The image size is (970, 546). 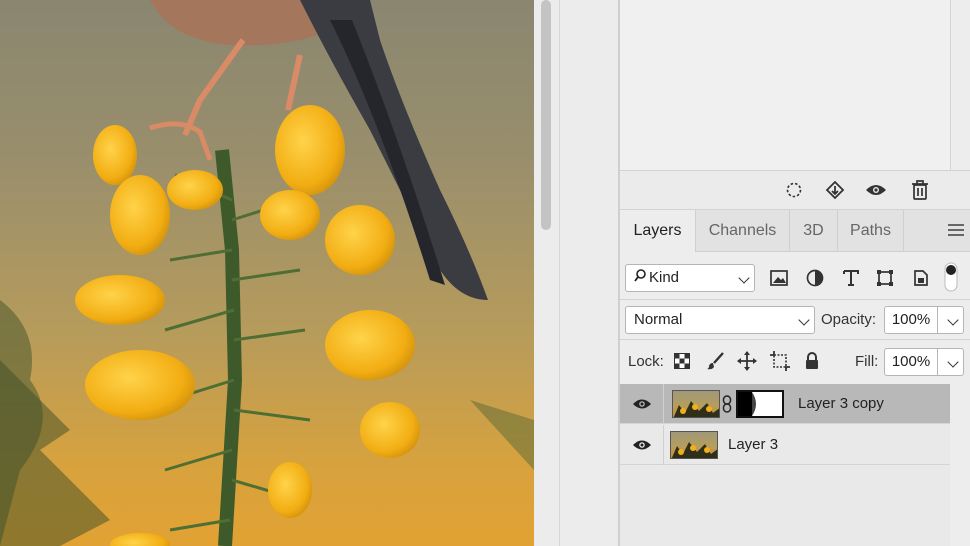 I want to click on blend-mode-select: Normal, so click(x=720, y=320).